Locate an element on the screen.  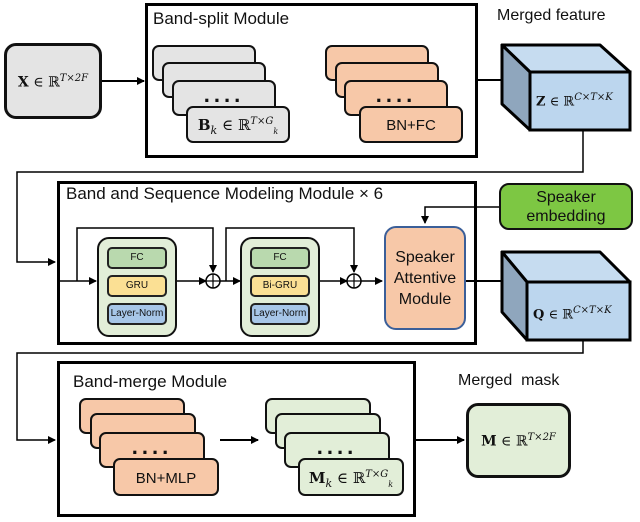
bsm-title: Band and Sequence Modeling Module × 6 is located at coordinates (225, 193).